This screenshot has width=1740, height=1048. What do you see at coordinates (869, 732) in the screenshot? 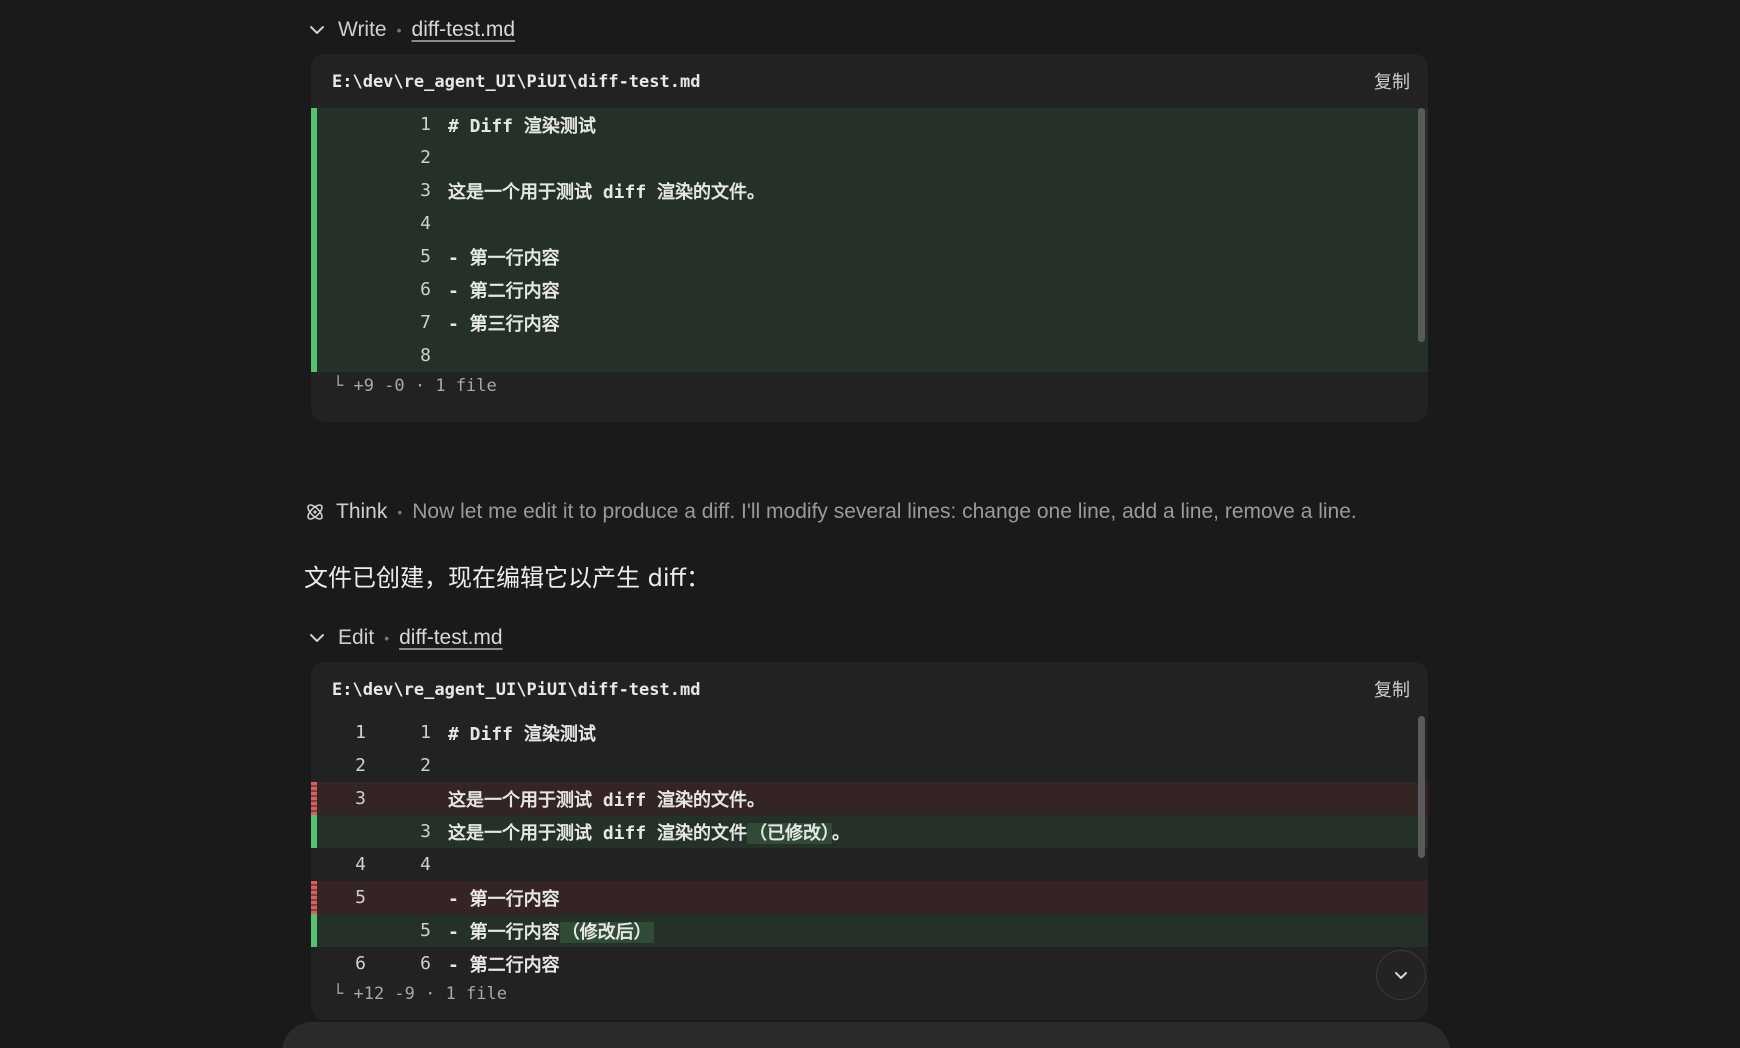
I see `diff-line-ctx: 1 1 # Diff 渲染测试` at bounding box center [869, 732].